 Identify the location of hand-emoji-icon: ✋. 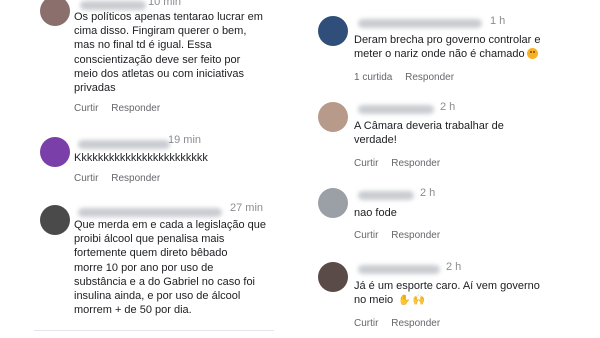
(404, 301).